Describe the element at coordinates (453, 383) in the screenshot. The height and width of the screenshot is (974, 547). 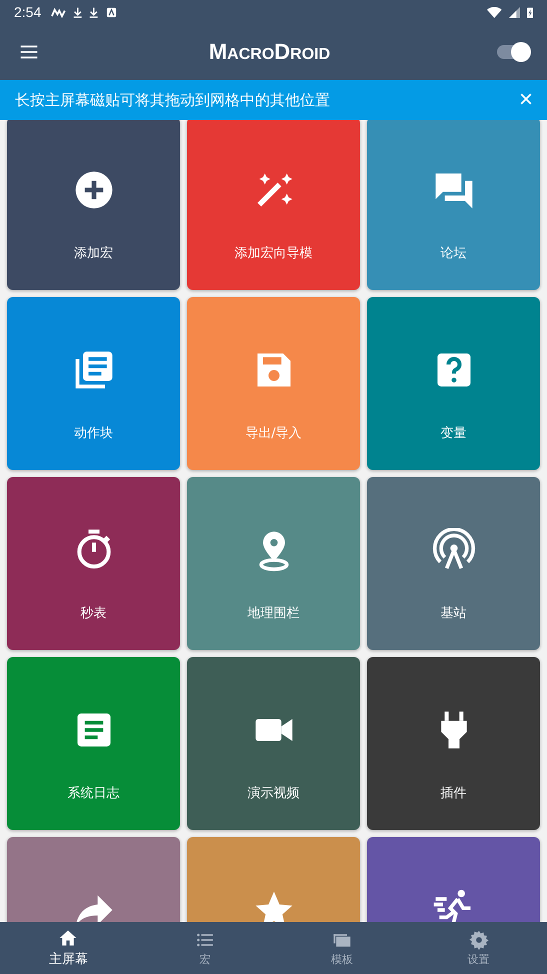
I see `tile: 变量` at that location.